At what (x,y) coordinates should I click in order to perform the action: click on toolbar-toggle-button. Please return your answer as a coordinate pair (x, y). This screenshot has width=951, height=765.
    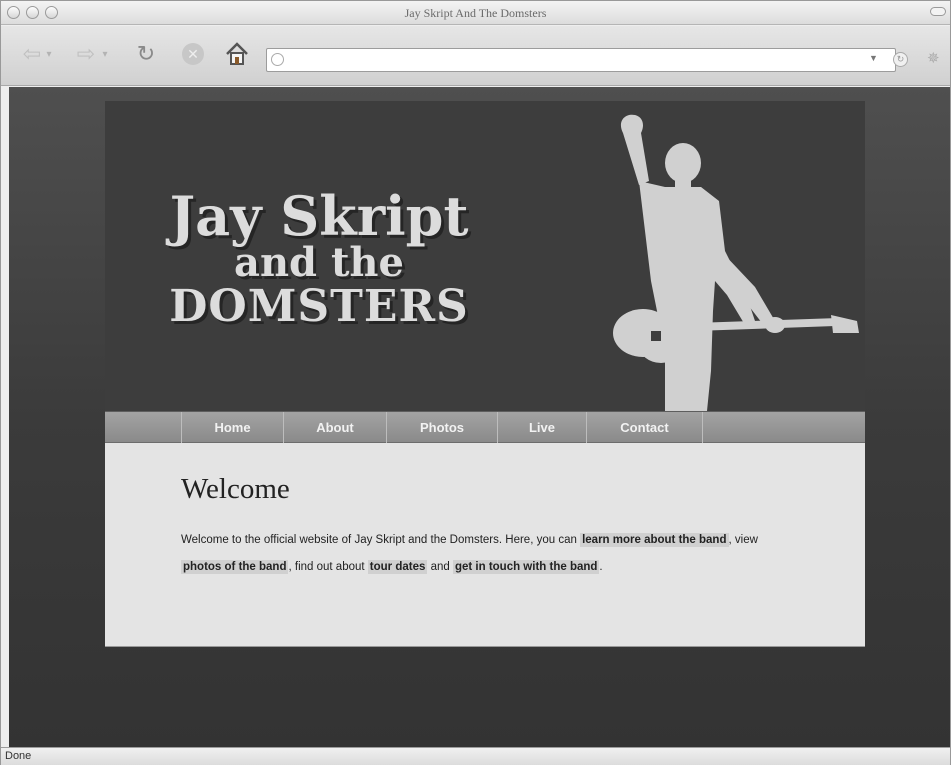
    Looking at the image, I should click on (938, 11).